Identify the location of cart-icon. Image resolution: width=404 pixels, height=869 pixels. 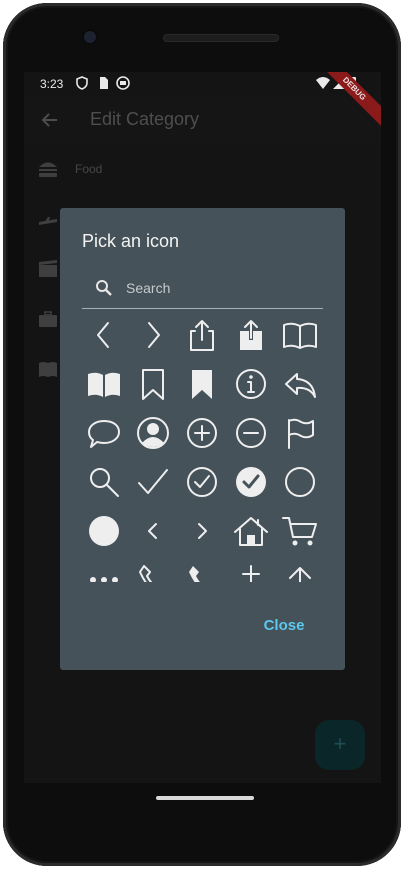
(299, 531).